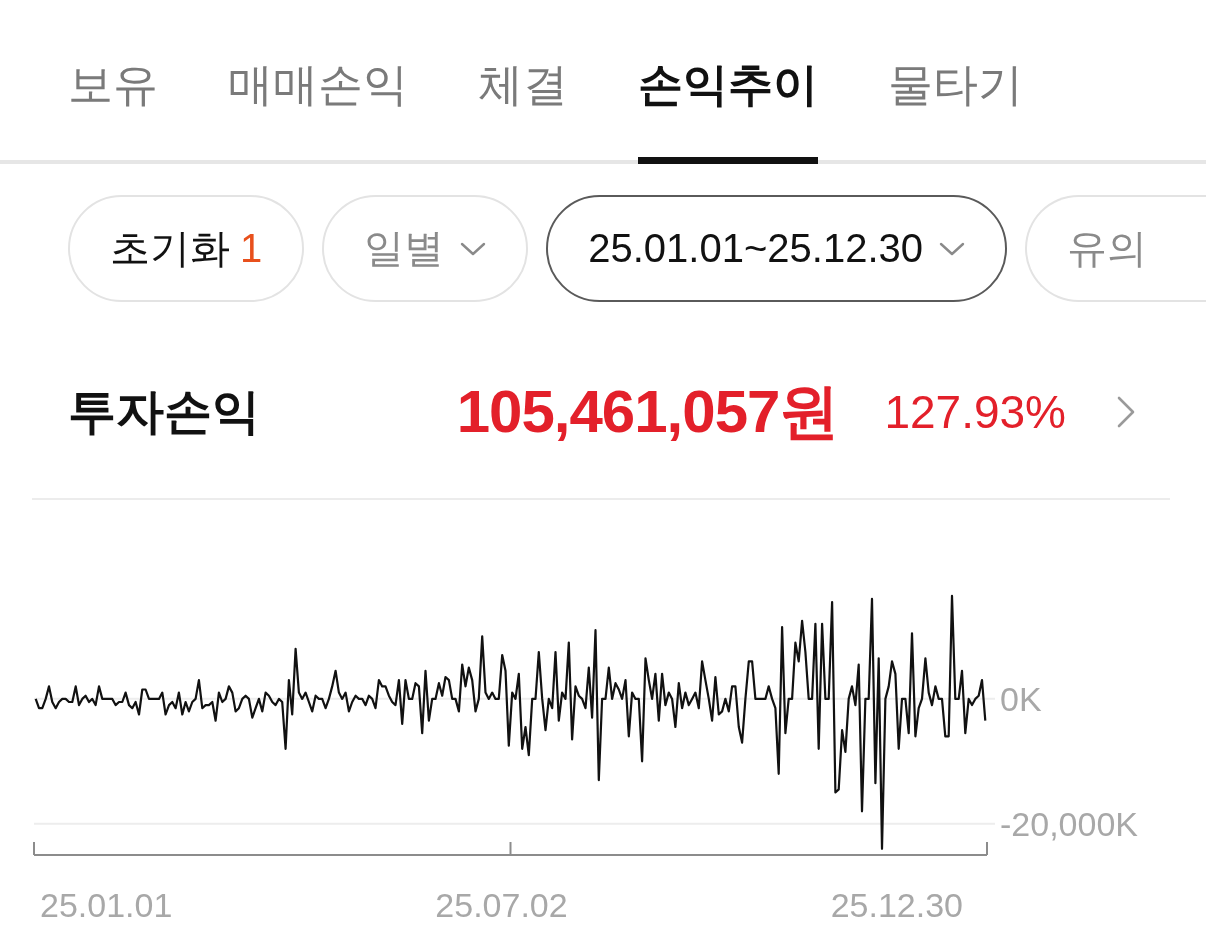 The image size is (1206, 950). What do you see at coordinates (1126, 412) in the screenshot?
I see `chevron-right-icon` at bounding box center [1126, 412].